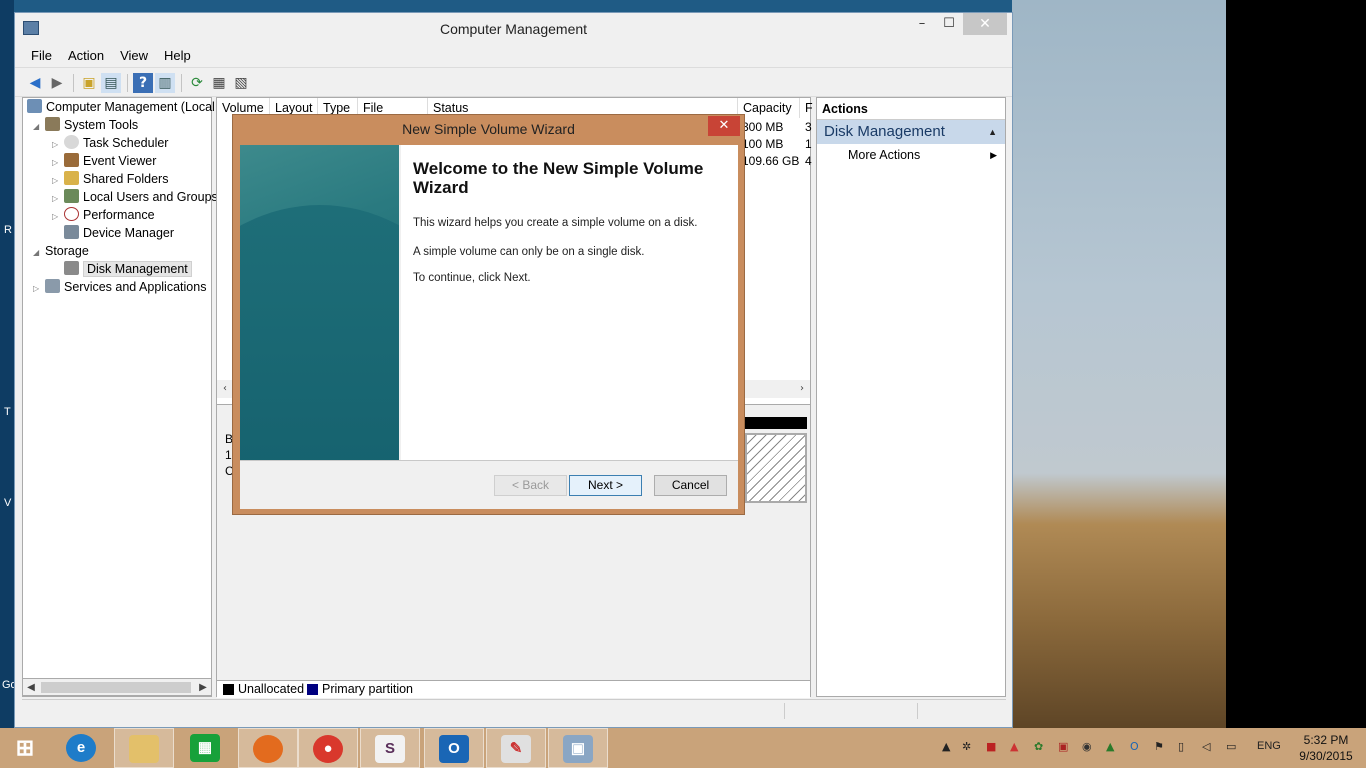 The height and width of the screenshot is (768, 1366). Describe the element at coordinates (911, 109) in the screenshot. I see `actions-header: Actions` at that location.